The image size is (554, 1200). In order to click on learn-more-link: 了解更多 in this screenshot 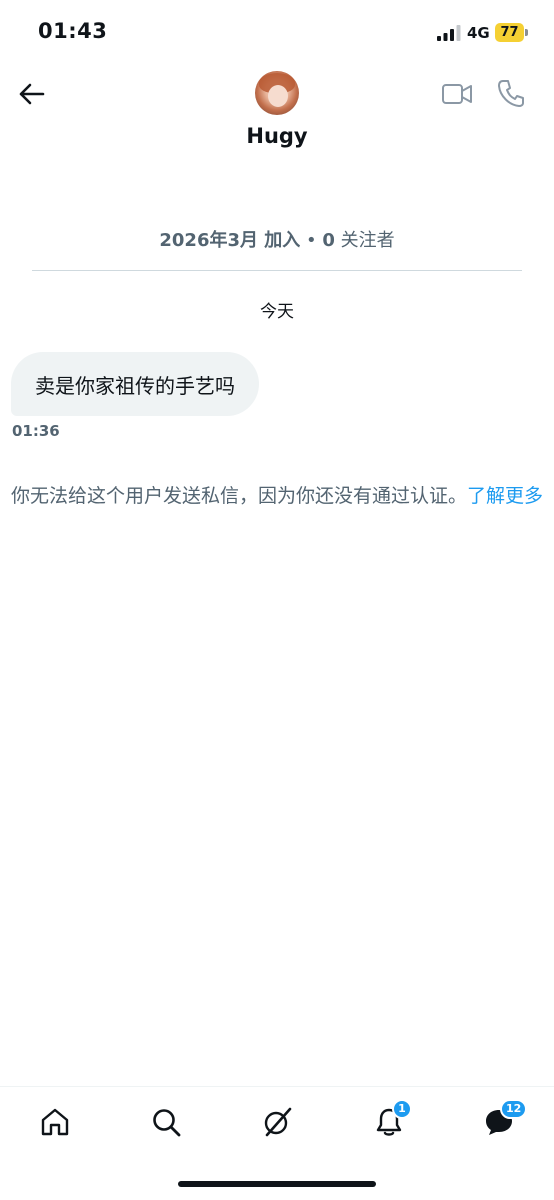, I will do `click(505, 496)`.